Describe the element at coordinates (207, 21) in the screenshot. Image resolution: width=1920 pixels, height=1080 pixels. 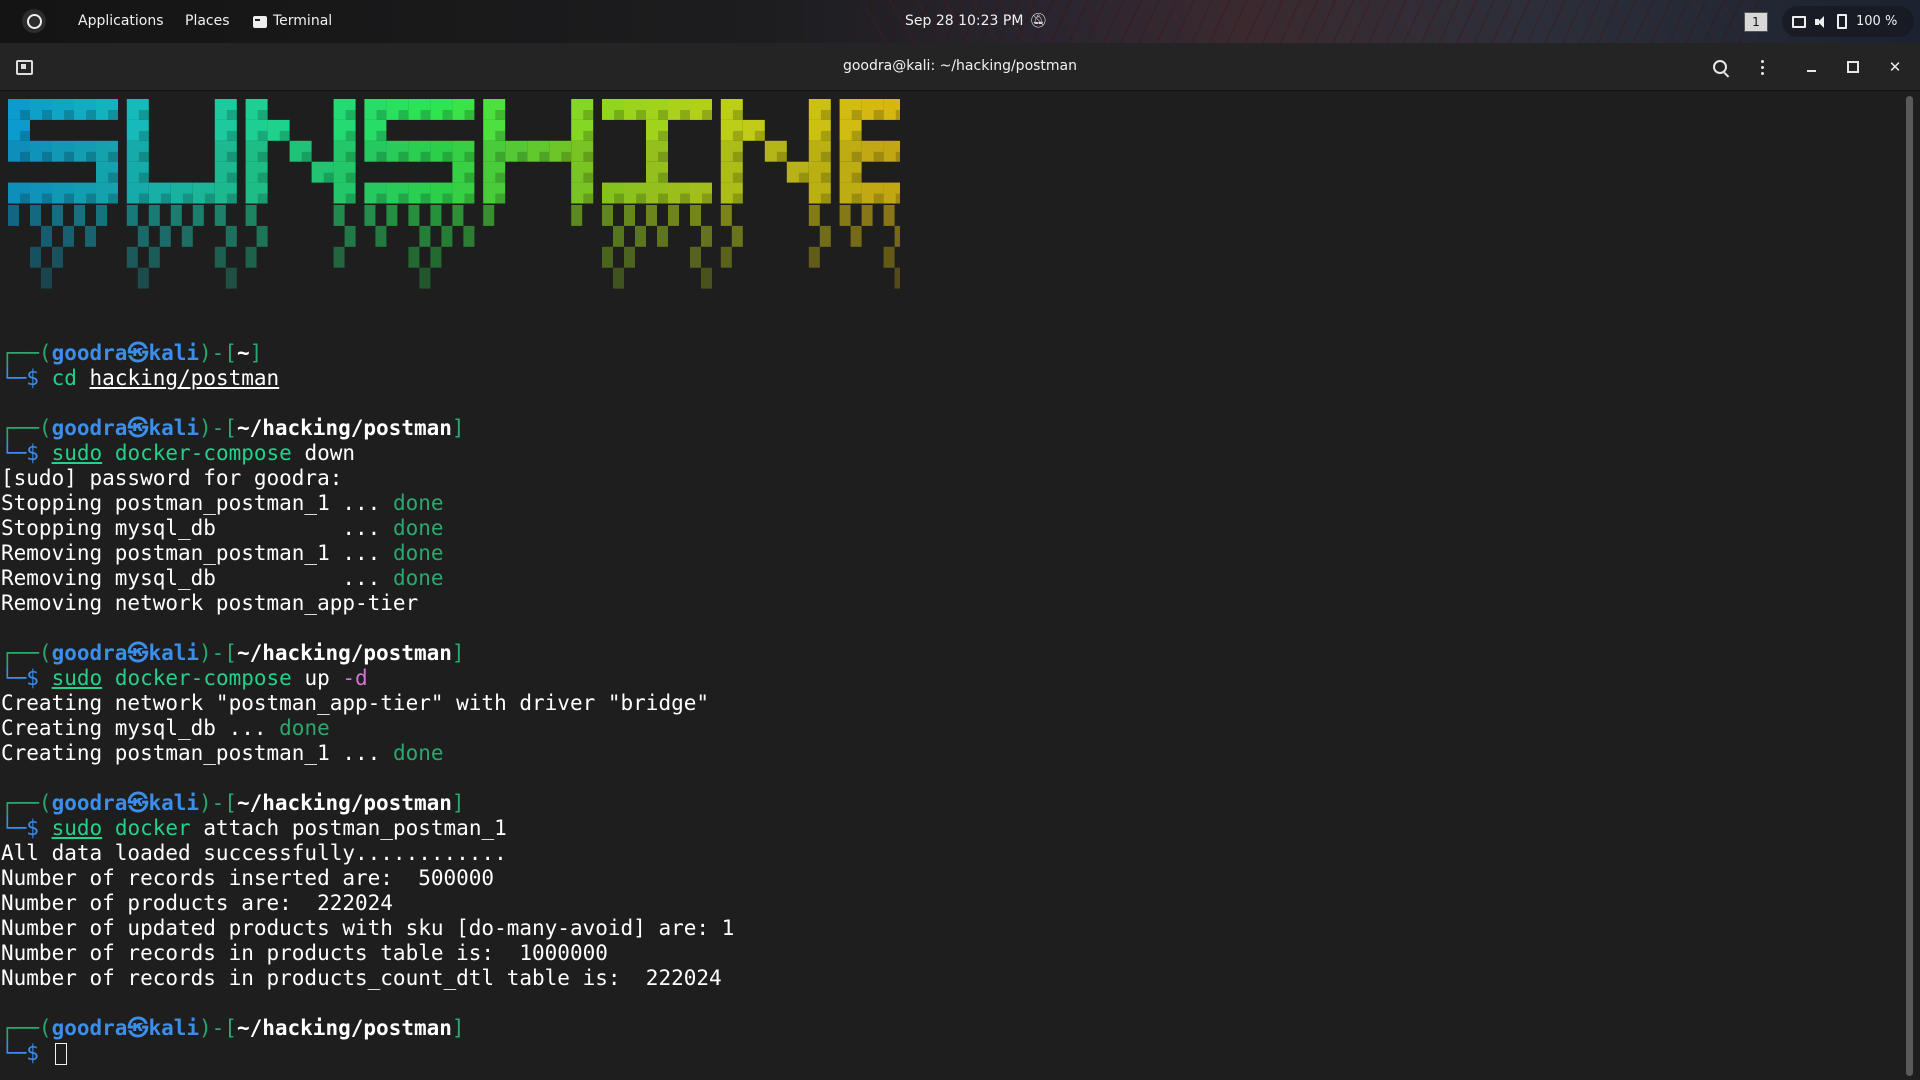
I see `places-menu: Places` at that location.